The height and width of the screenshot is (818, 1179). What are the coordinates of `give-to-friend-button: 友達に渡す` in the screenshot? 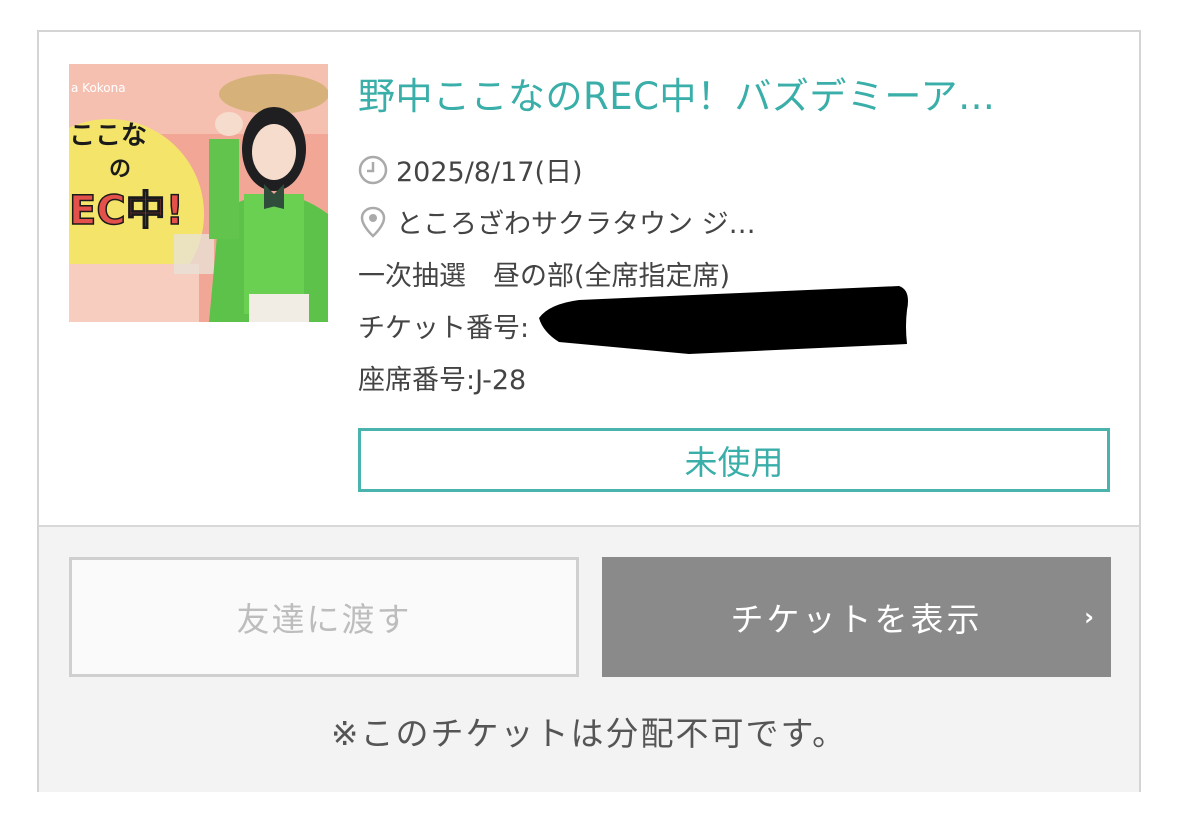 It's located at (324, 617).